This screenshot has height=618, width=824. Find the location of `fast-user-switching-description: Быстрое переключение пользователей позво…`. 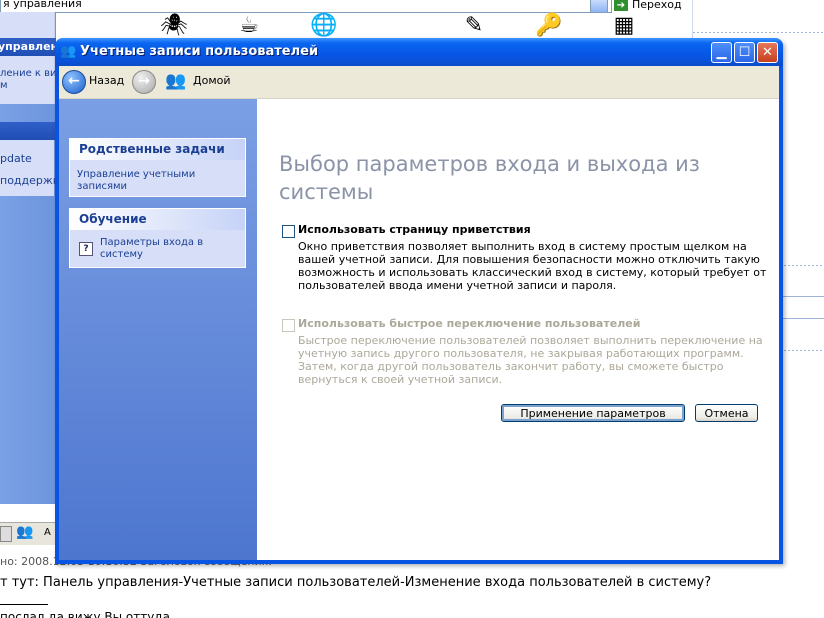

fast-user-switching-description: Быстрое переключение пользователей позво… is located at coordinates (530, 360).